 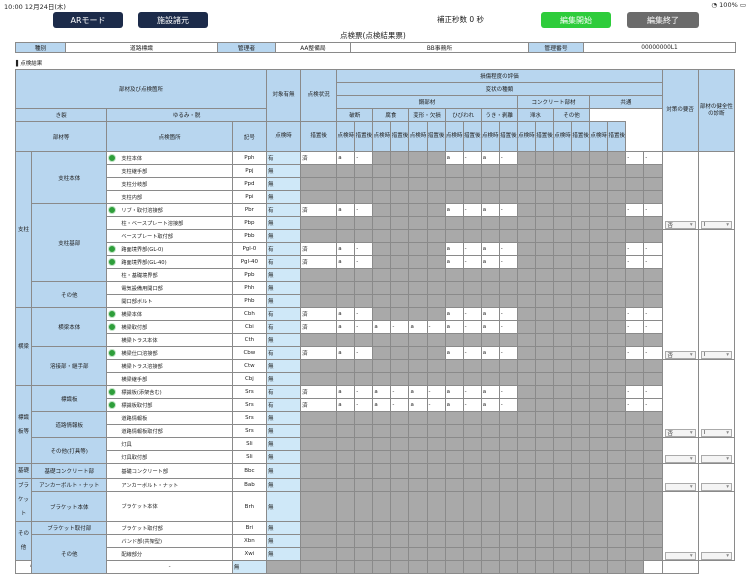 What do you see at coordinates (319, 457) in the screenshot?
I see `status-cell` at bounding box center [319, 457].